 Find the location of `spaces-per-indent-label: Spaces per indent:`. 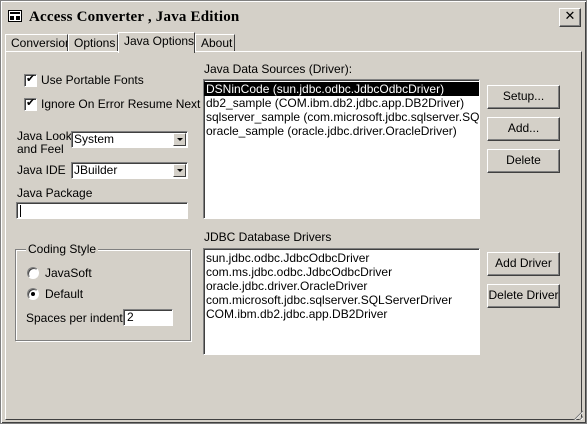

spaces-per-indent-label: Spaces per indent: is located at coordinates (76, 318).